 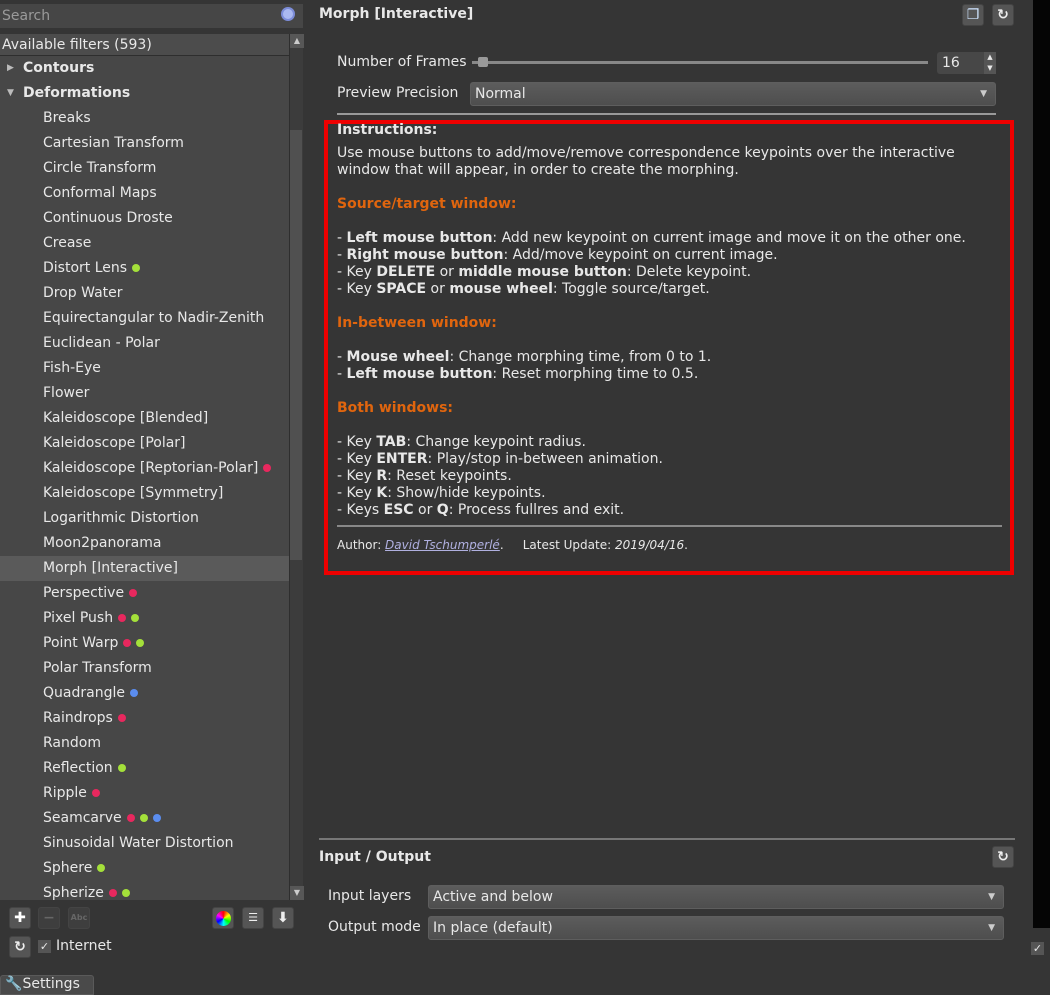 What do you see at coordinates (391, 442) in the screenshot?
I see `key-name: TAB` at bounding box center [391, 442].